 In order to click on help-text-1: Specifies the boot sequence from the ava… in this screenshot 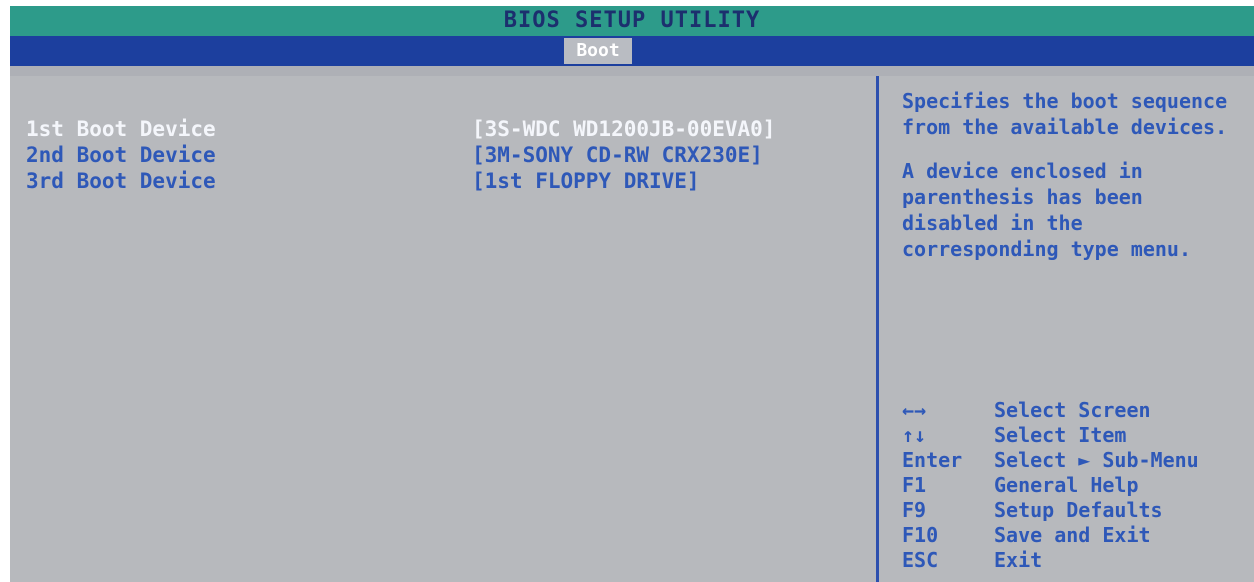, I will do `click(1065, 114)`.